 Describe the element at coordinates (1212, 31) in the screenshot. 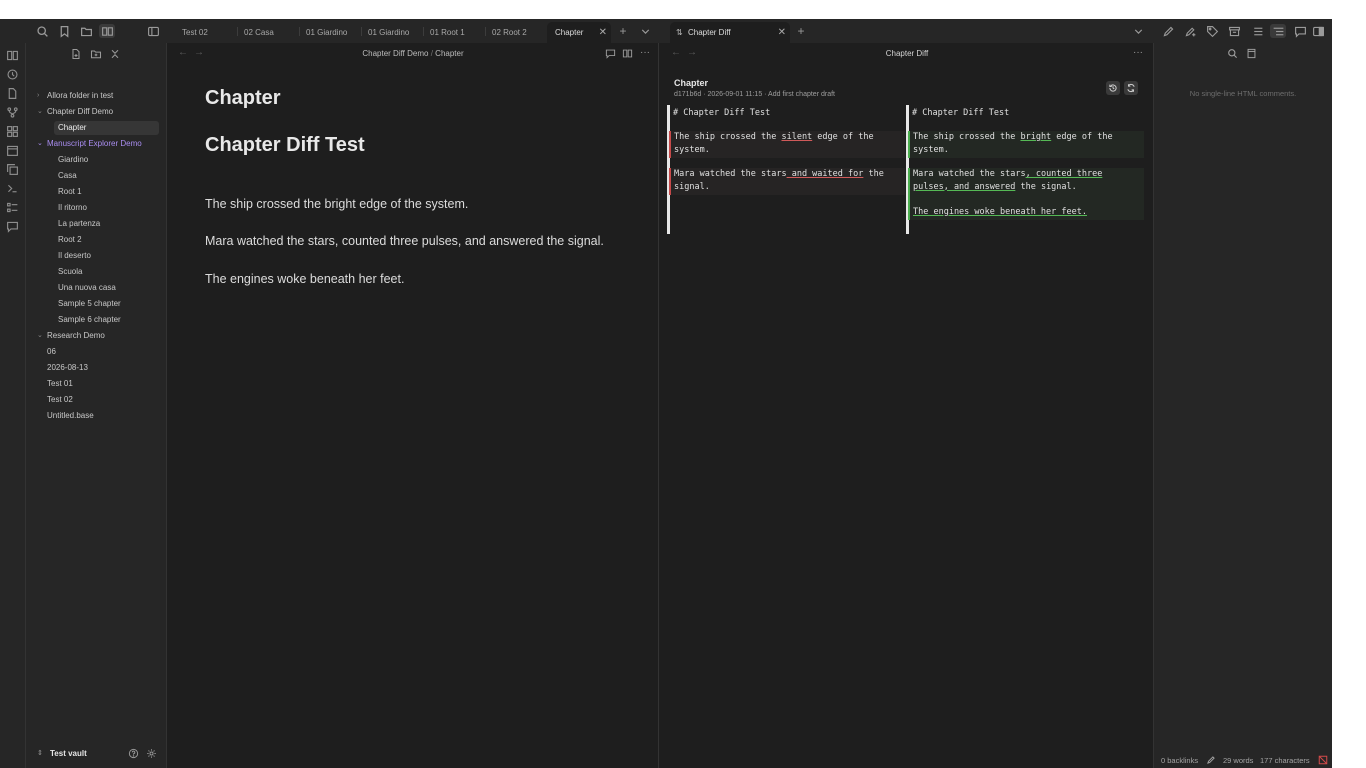

I see `tag-icon` at that location.